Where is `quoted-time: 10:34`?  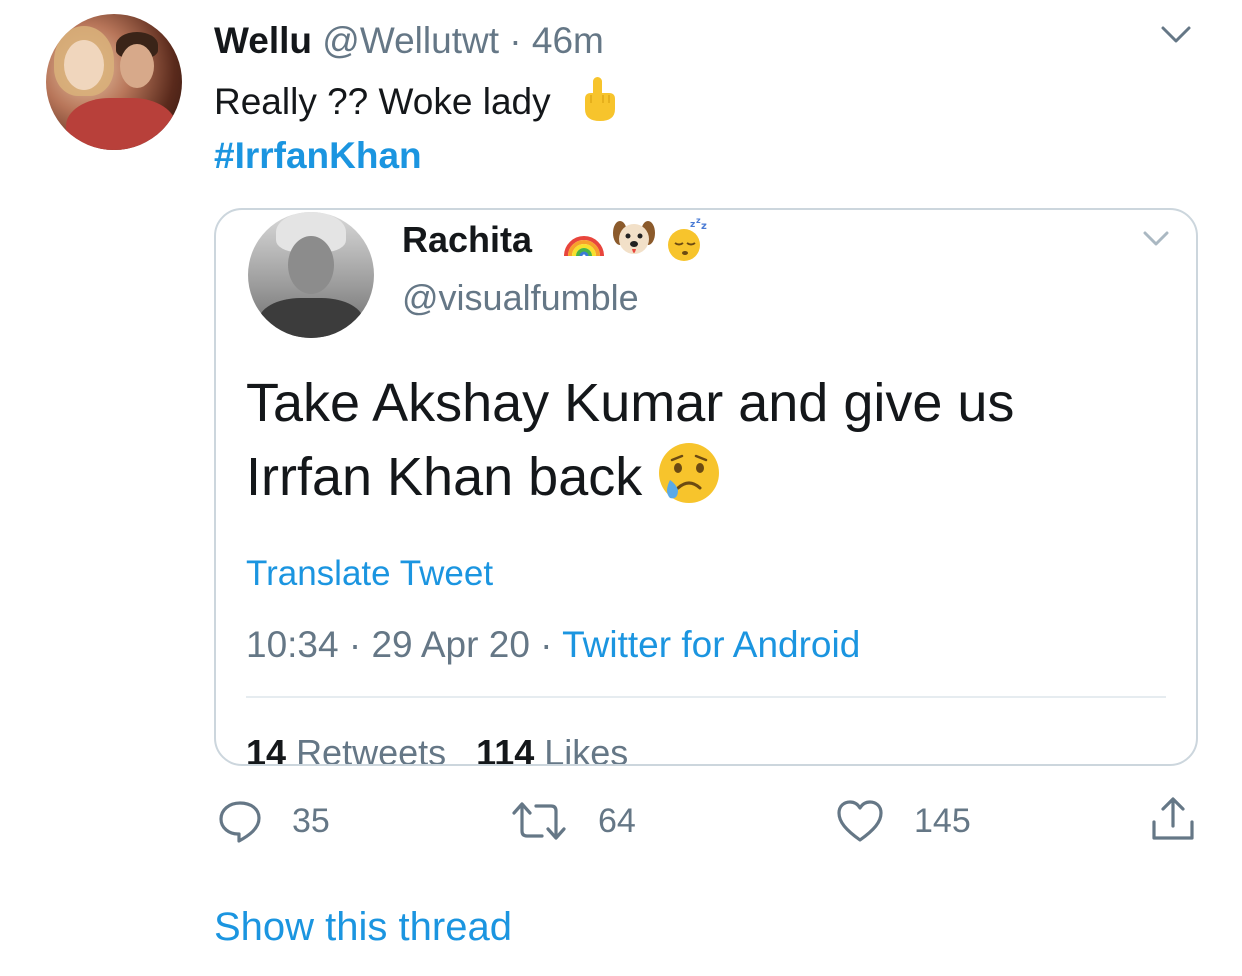
quoted-time: 10:34 is located at coordinates (292, 644).